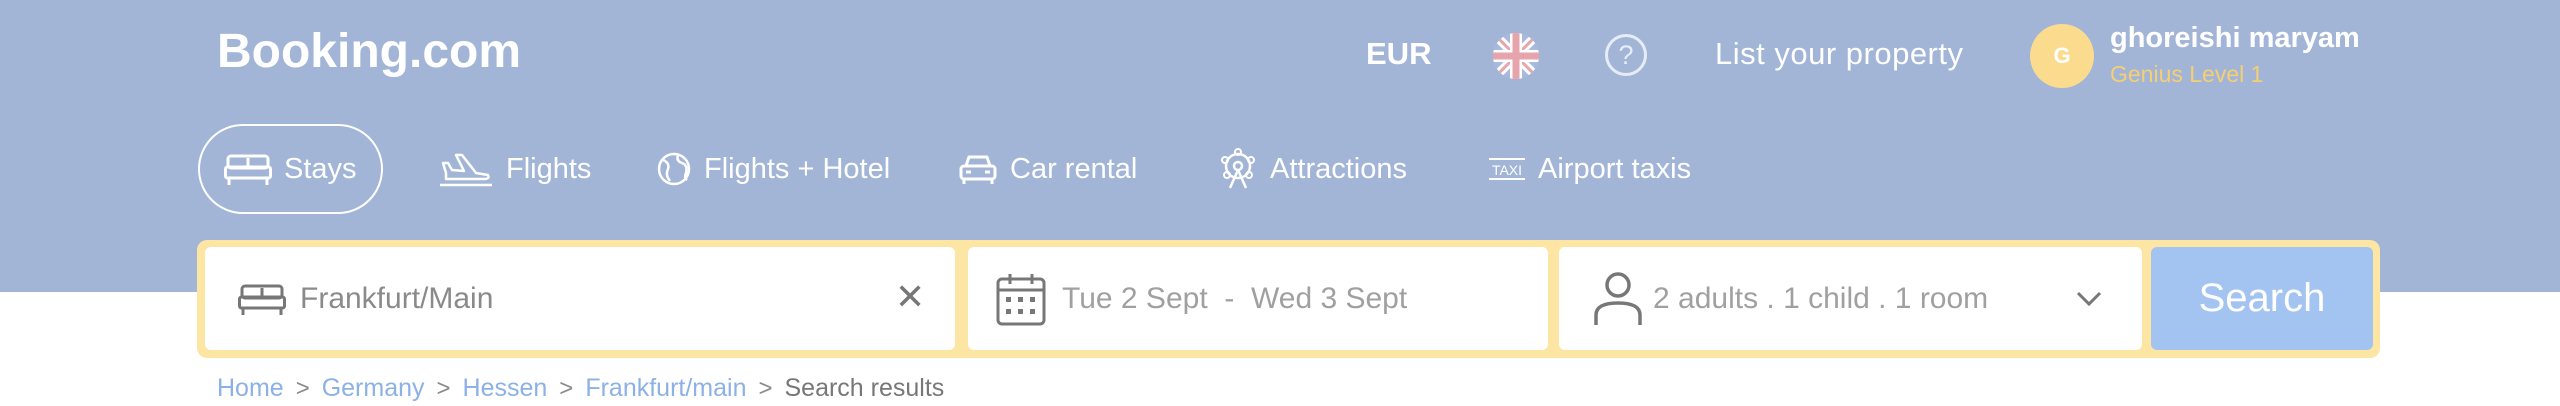  What do you see at coordinates (1074, 168) in the screenshot?
I see `tab-car-rental-label: Car rental` at bounding box center [1074, 168].